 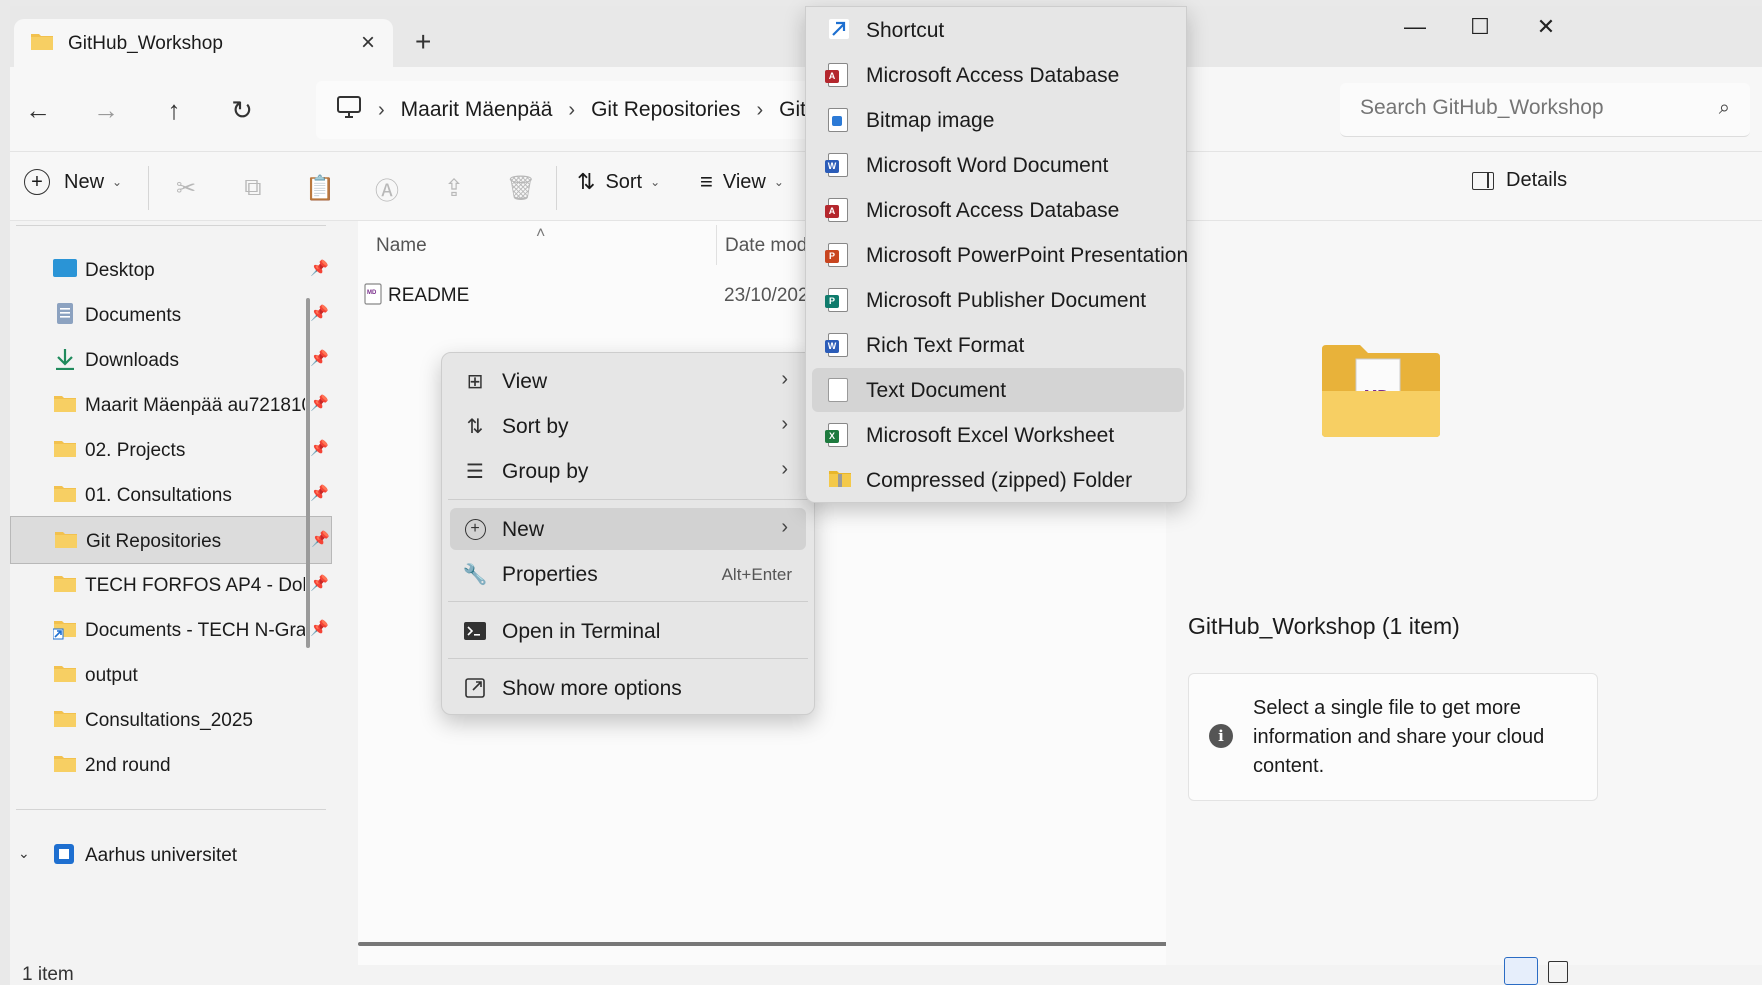 What do you see at coordinates (1558, 972) in the screenshot?
I see `tiles-view-toggle` at bounding box center [1558, 972].